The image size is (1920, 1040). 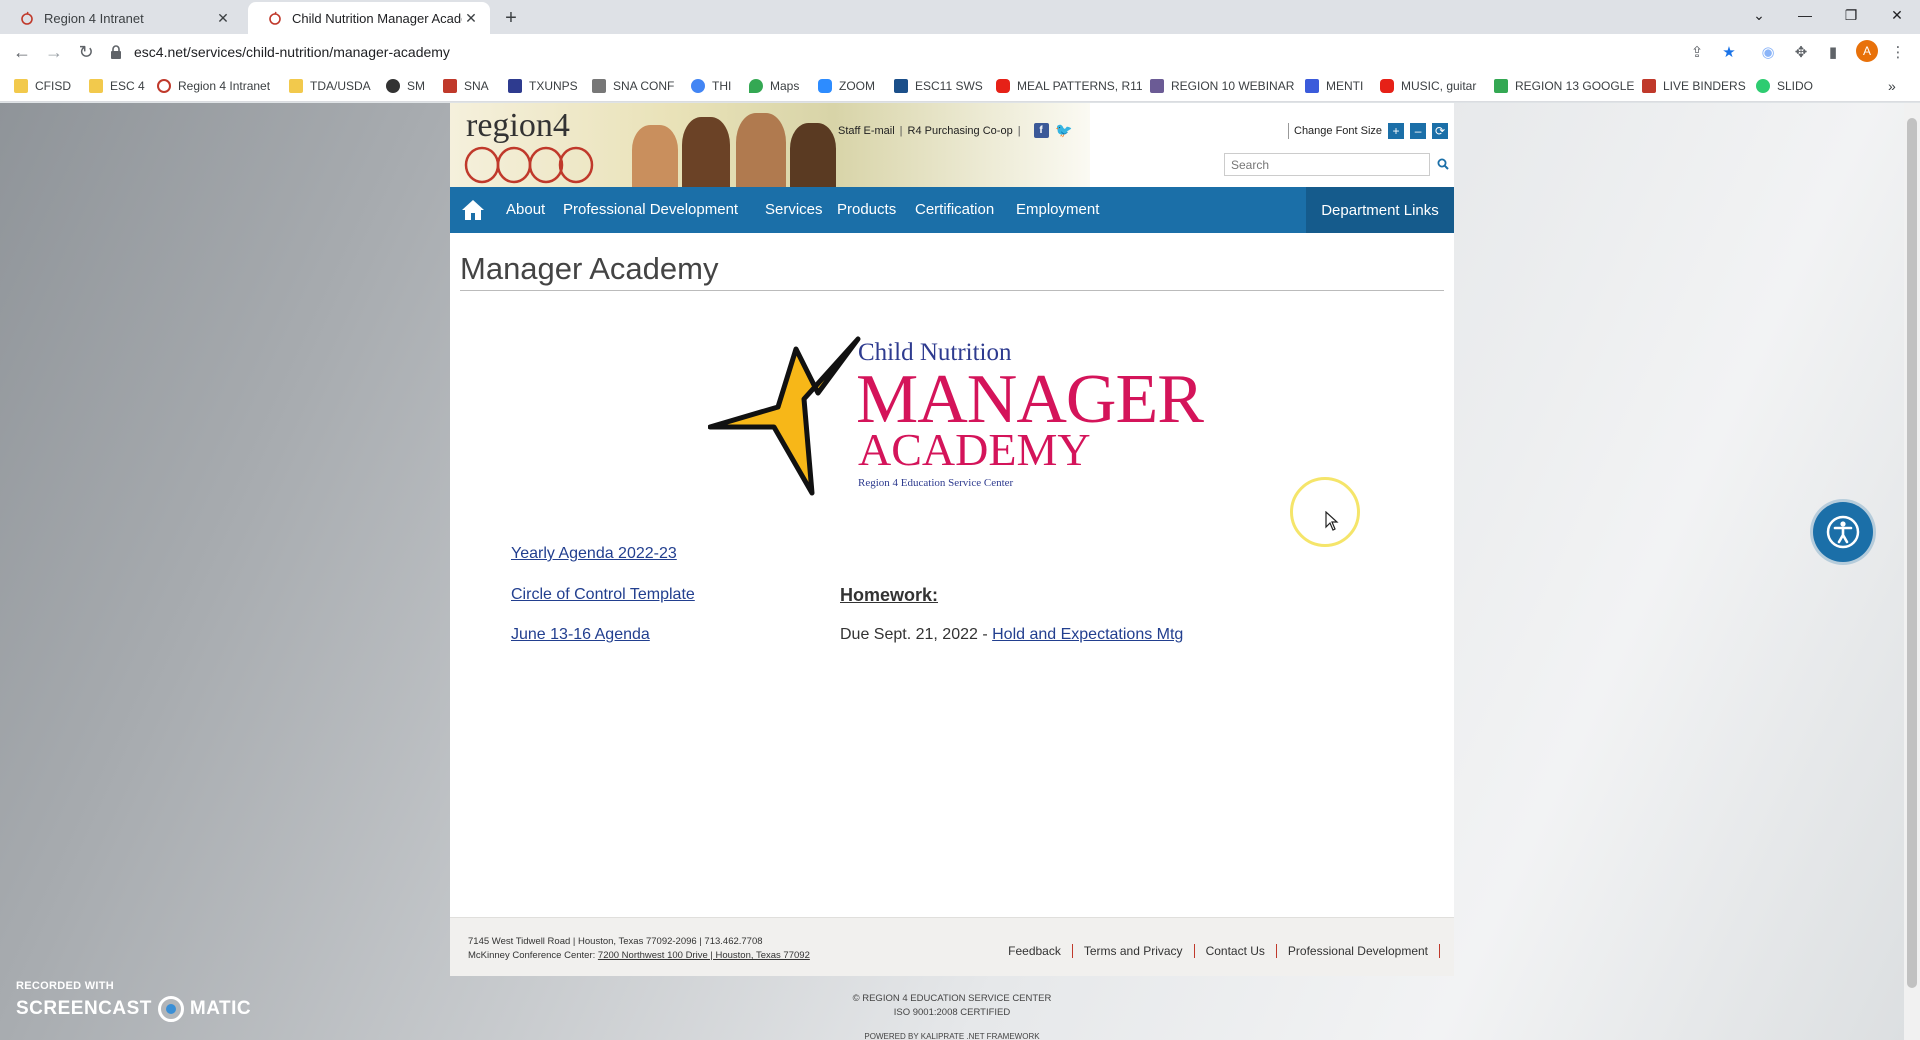 What do you see at coordinates (1003, 86) in the screenshot?
I see `youtube-icon` at bounding box center [1003, 86].